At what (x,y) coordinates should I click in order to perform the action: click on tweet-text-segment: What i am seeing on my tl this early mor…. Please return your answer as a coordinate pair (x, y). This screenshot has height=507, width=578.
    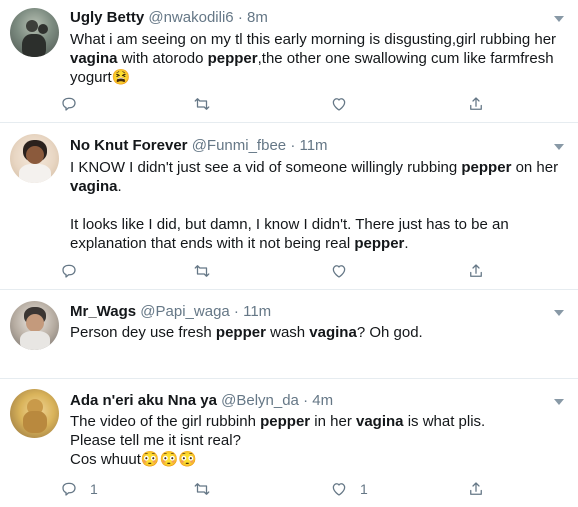
    Looking at the image, I should click on (315, 39).